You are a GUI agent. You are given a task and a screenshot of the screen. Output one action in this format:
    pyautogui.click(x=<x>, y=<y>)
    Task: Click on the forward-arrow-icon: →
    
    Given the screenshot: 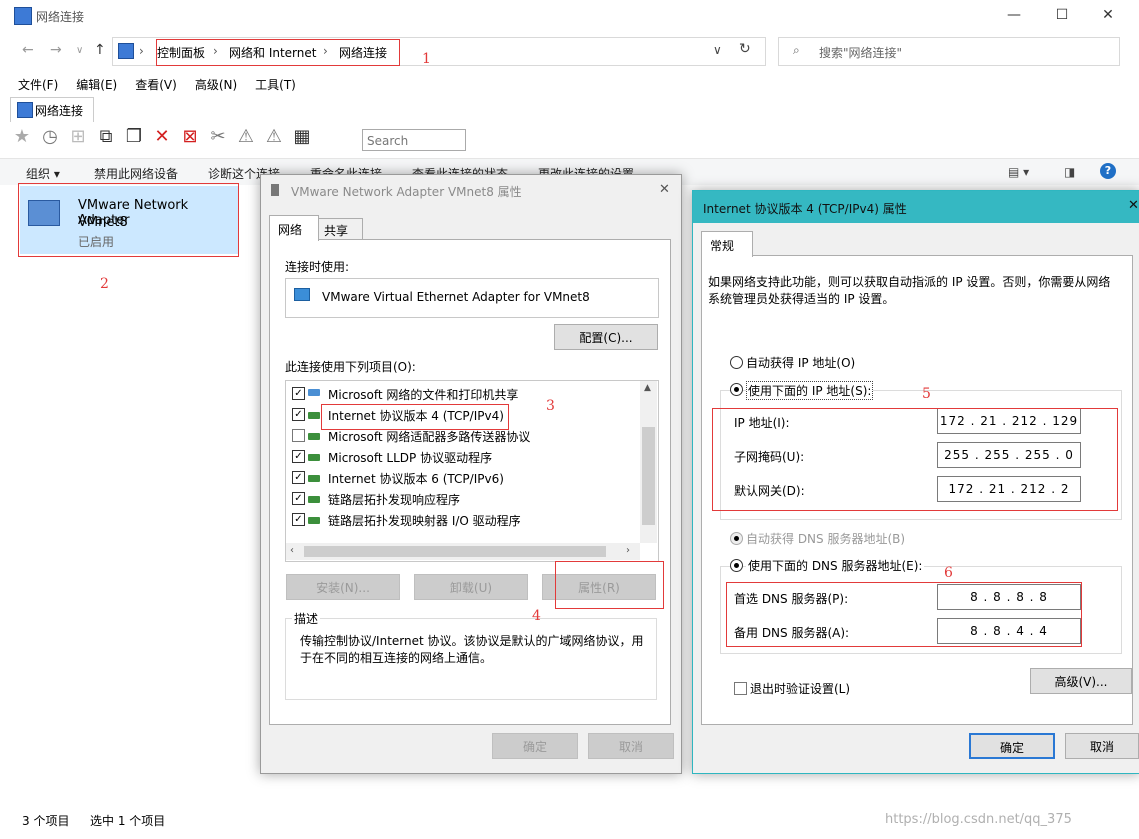 What is the action you would take?
    pyautogui.click(x=56, y=50)
    